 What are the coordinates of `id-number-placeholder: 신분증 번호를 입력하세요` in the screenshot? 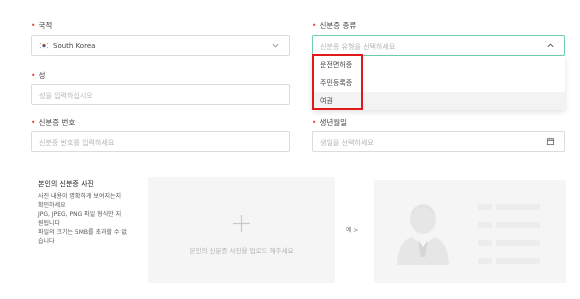 It's located at (77, 143).